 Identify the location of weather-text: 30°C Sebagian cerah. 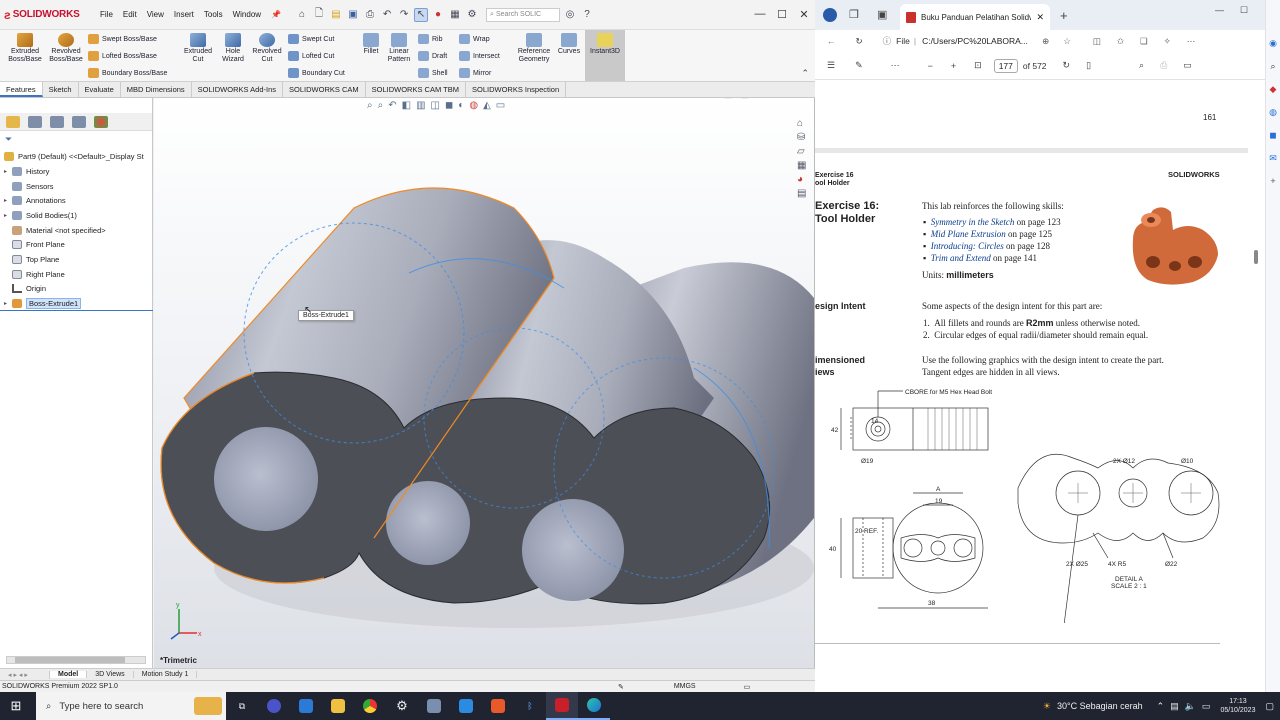
(1100, 706).